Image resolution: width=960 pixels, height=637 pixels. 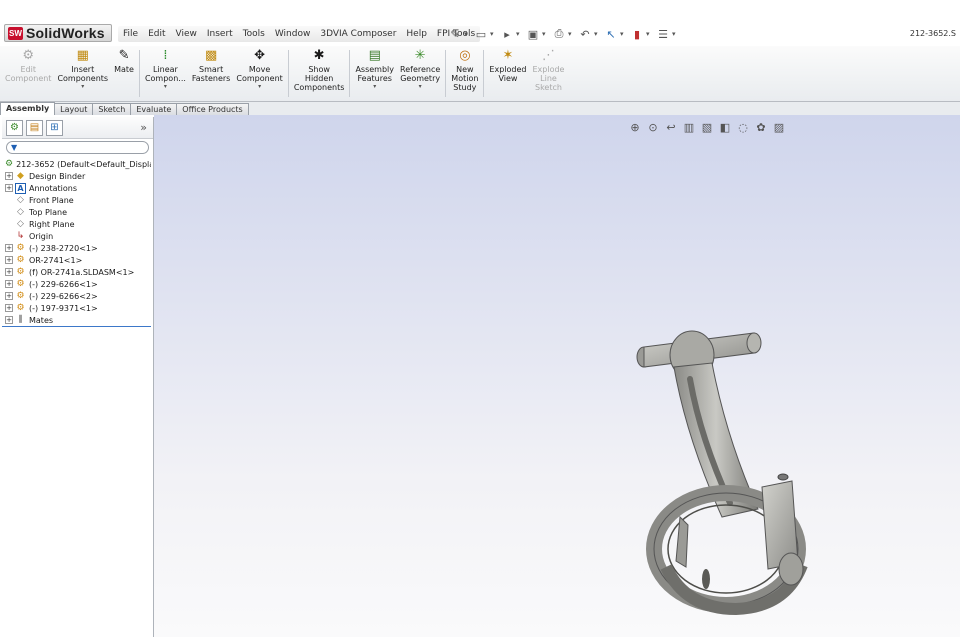 I want to click on undo-icon: ↶, so click(x=585, y=34).